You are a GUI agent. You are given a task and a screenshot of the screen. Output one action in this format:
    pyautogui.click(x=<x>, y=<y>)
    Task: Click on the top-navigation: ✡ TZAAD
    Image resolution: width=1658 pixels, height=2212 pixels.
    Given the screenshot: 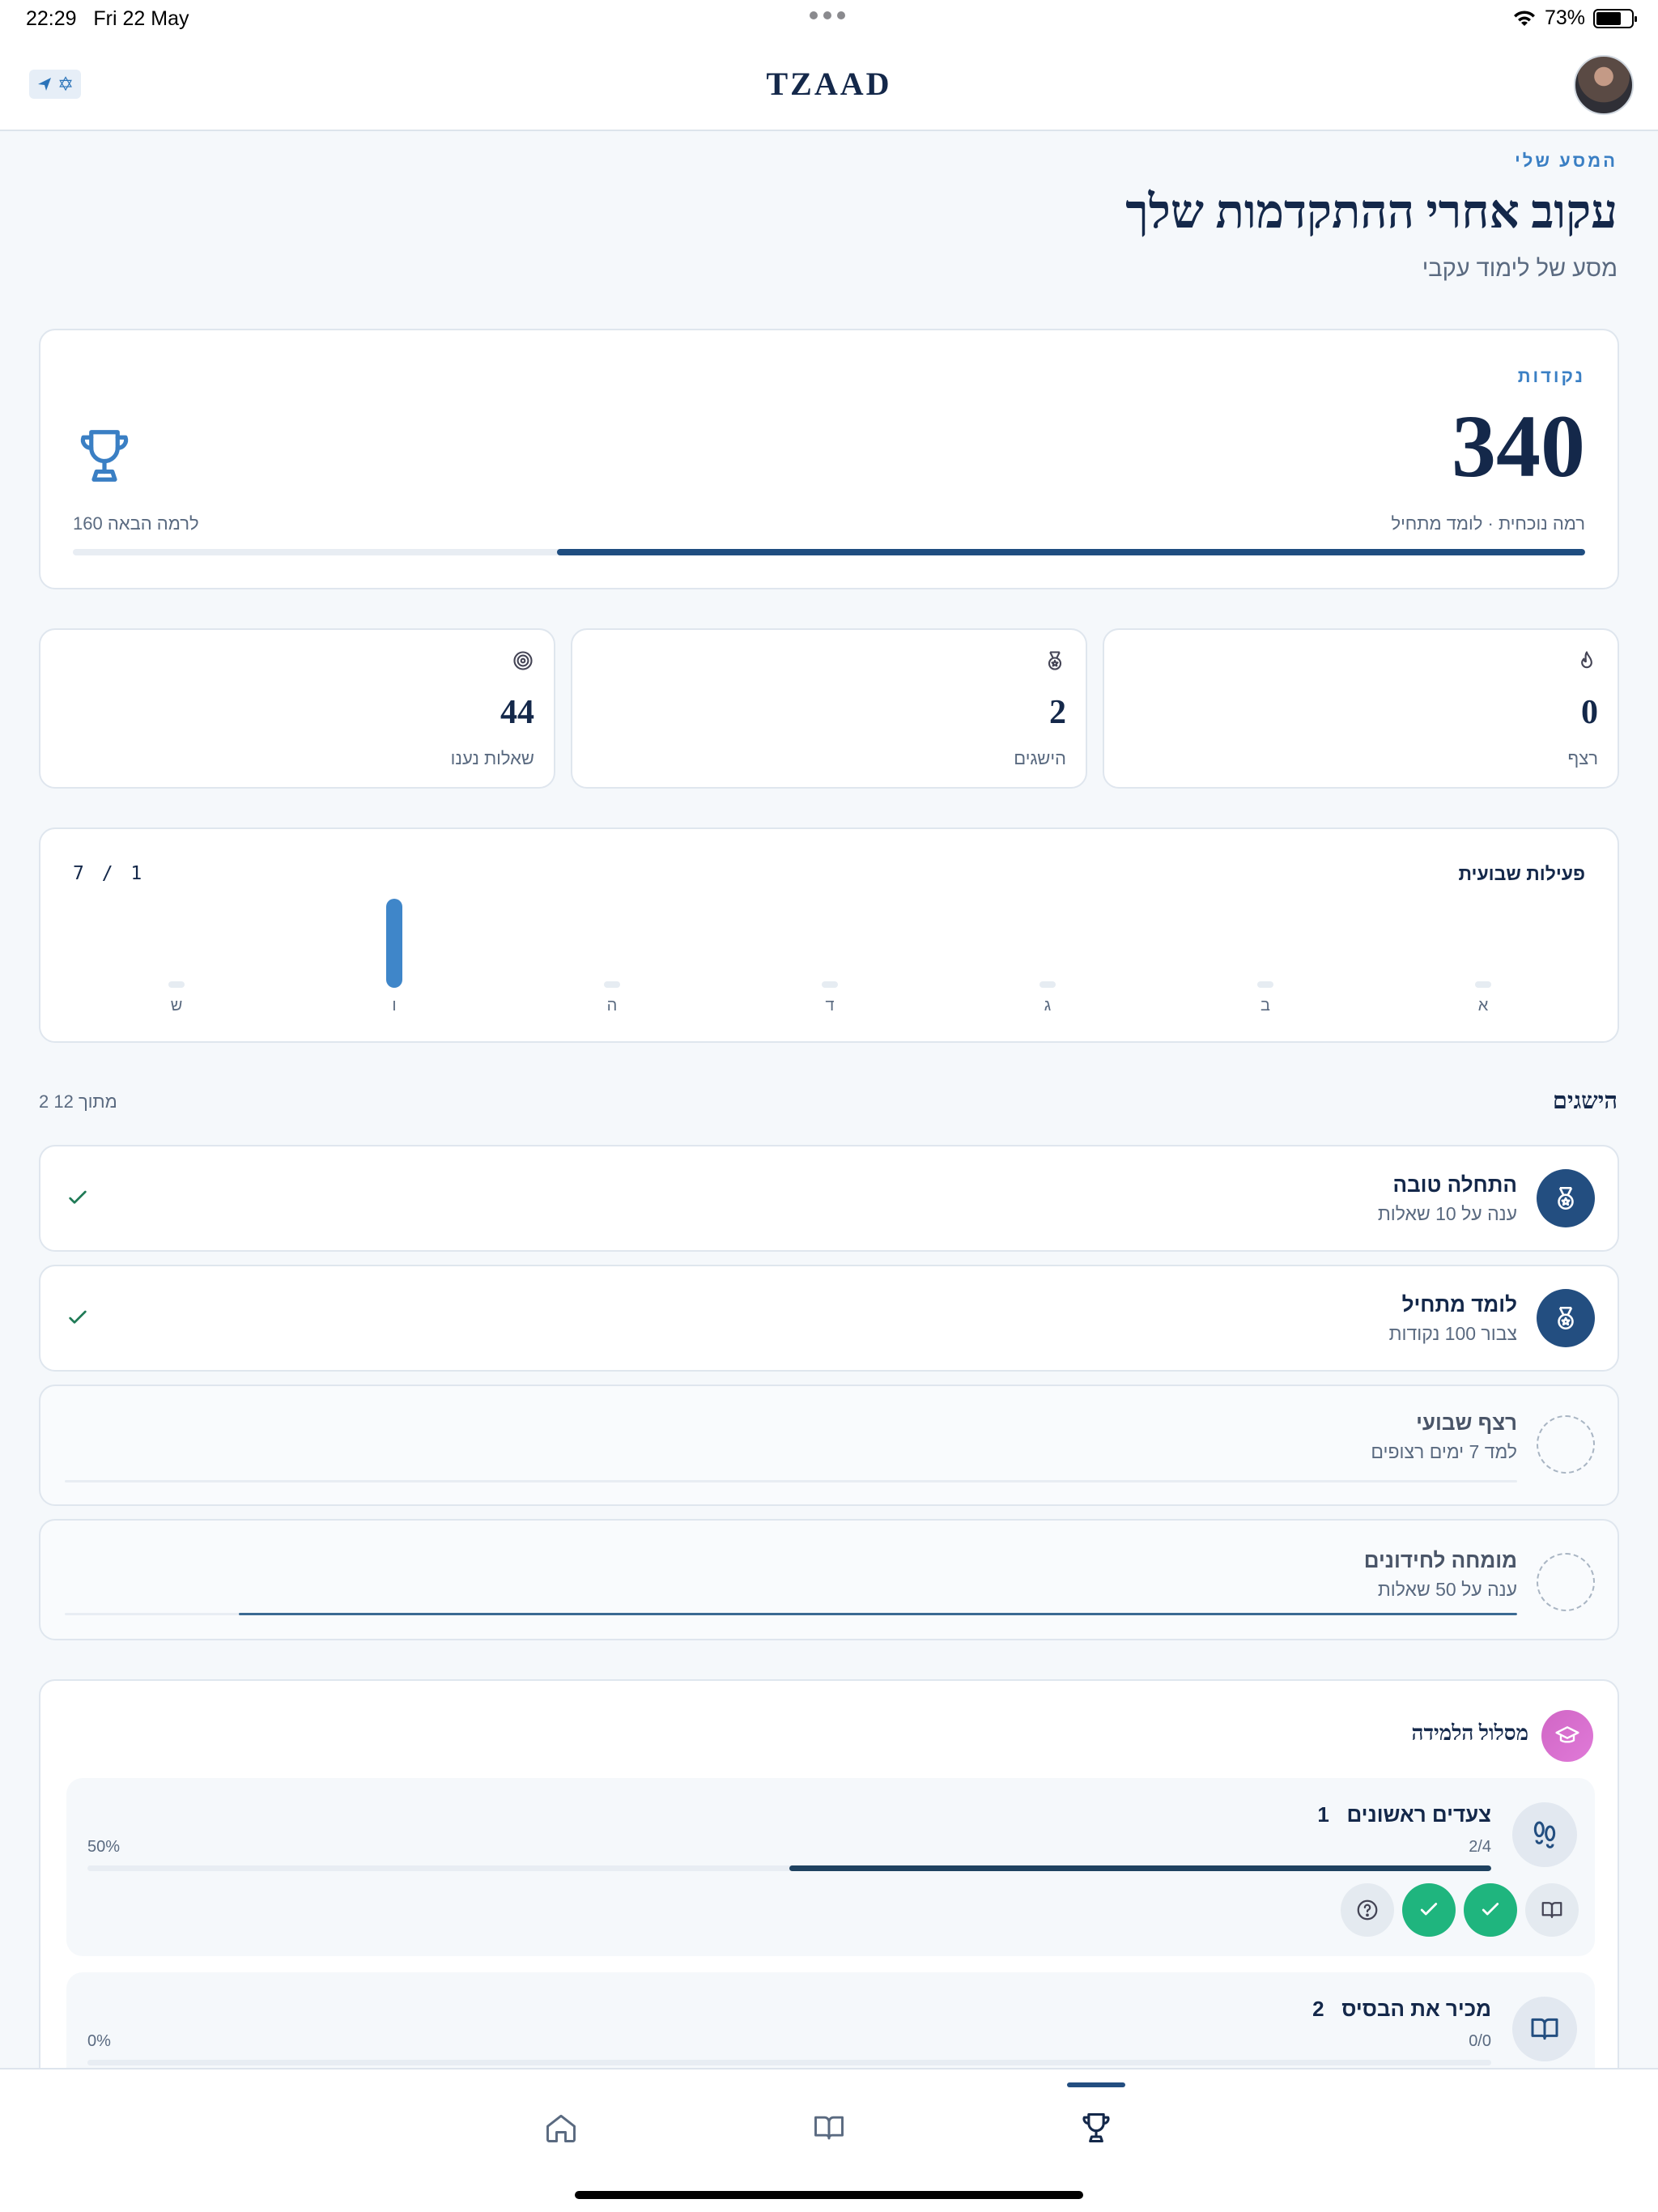 What is the action you would take?
    pyautogui.click(x=829, y=86)
    